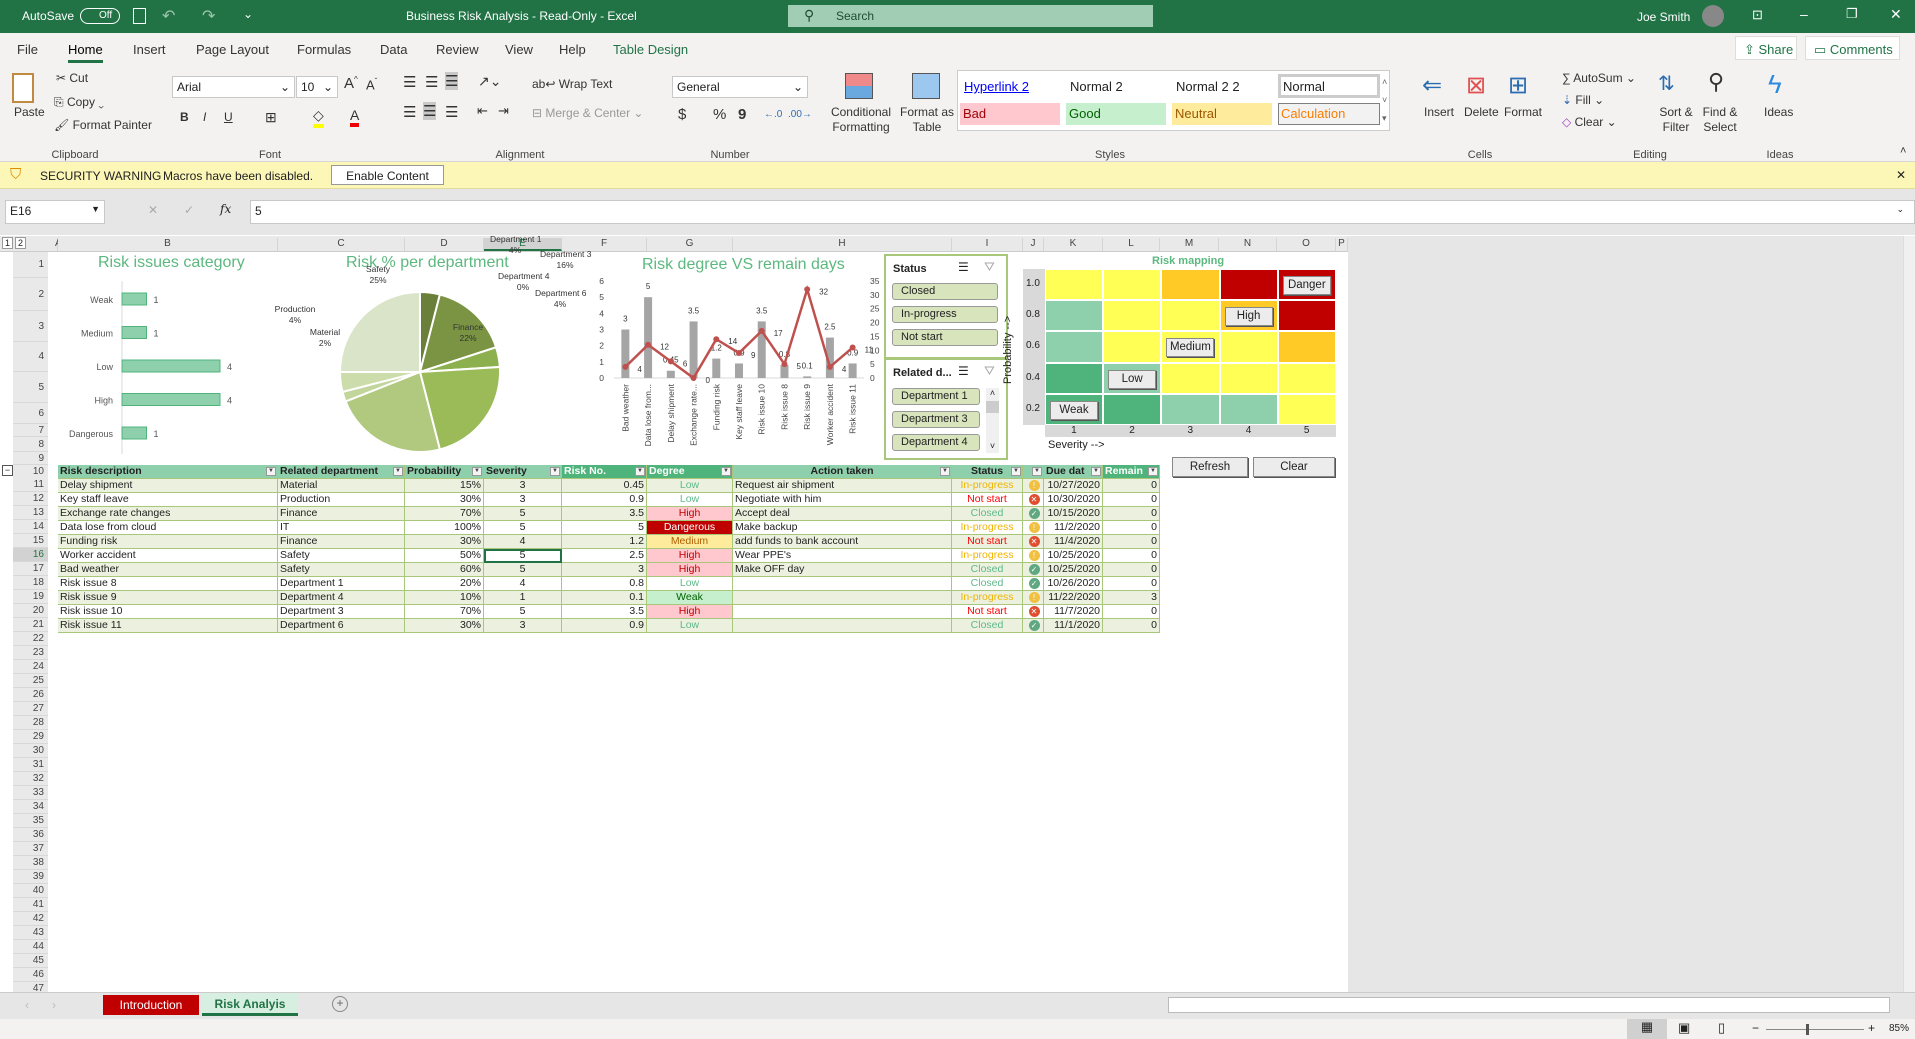 The image size is (1915, 1039). Describe the element at coordinates (604, 528) in the screenshot. I see `table-cell: 5` at that location.